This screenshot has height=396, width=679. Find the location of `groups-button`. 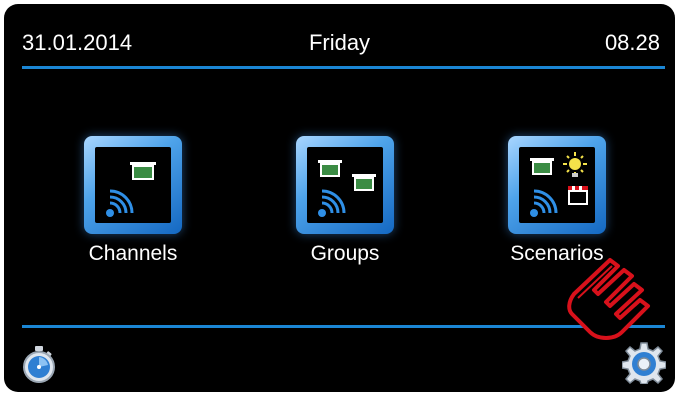

groups-button is located at coordinates (345, 185).